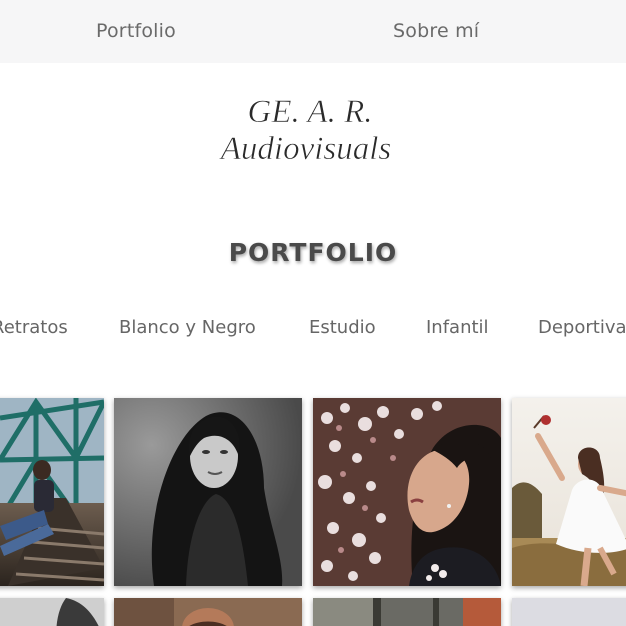  I want to click on logo-line-2: Audiovisuals, so click(305, 149).